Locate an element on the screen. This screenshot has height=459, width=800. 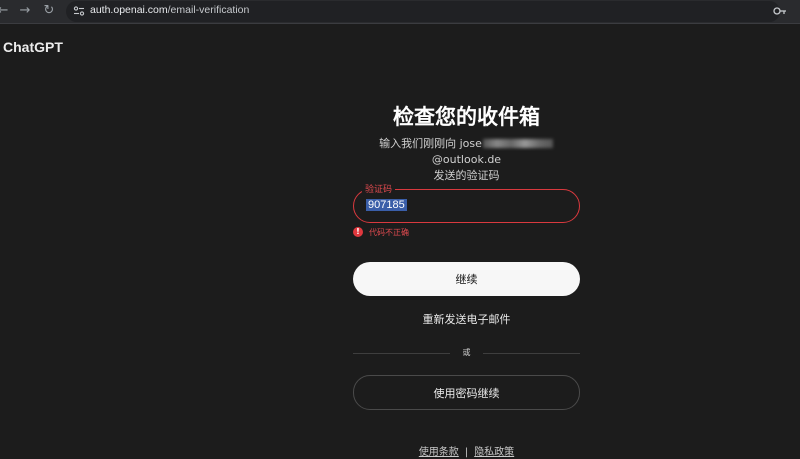
or-divider: 或 is located at coordinates (466, 353).